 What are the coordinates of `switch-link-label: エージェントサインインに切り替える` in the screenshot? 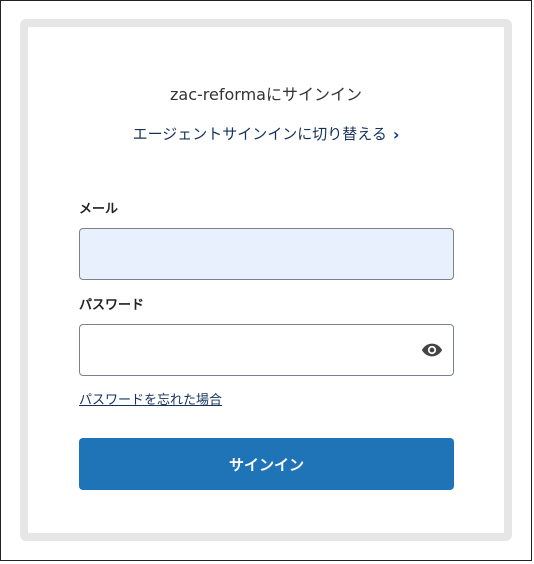 It's located at (259, 134).